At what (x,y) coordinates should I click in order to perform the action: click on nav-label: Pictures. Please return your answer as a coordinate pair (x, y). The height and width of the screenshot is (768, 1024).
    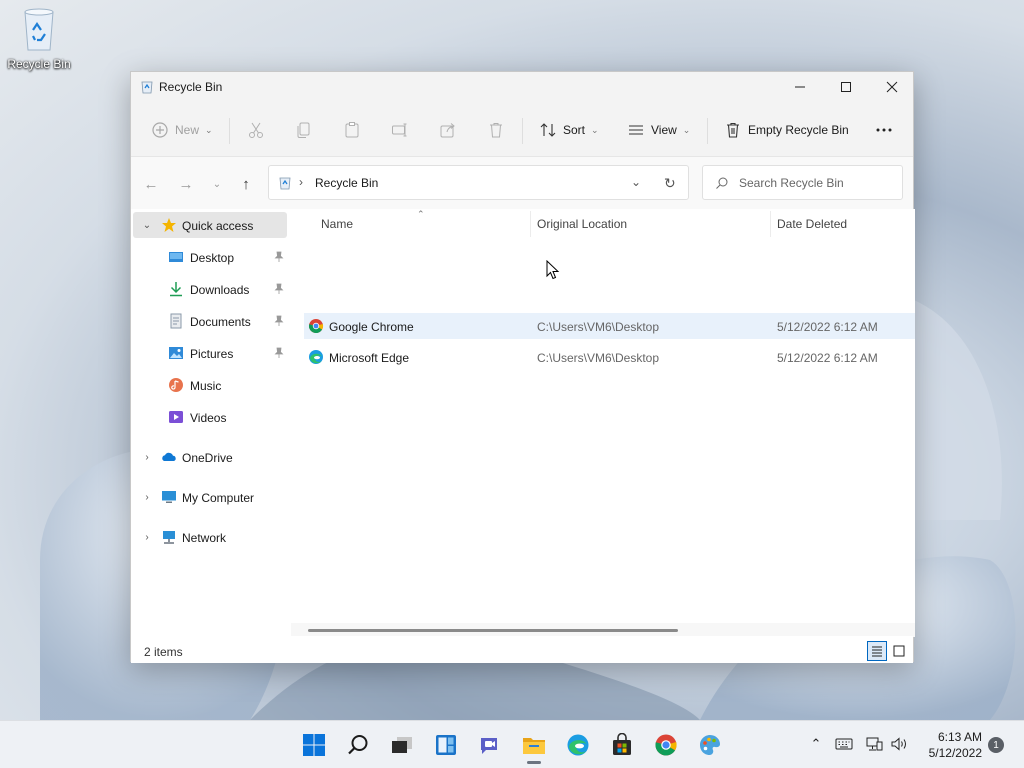
    Looking at the image, I should click on (212, 354).